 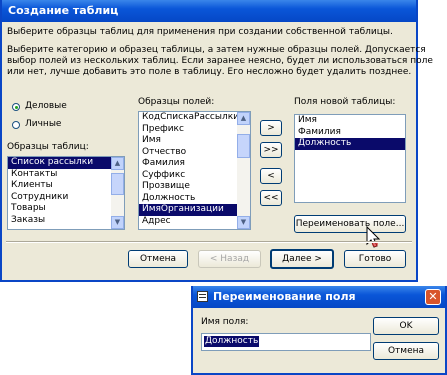 What do you see at coordinates (271, 150) in the screenshot?
I see `add-all-fields-button: >>` at bounding box center [271, 150].